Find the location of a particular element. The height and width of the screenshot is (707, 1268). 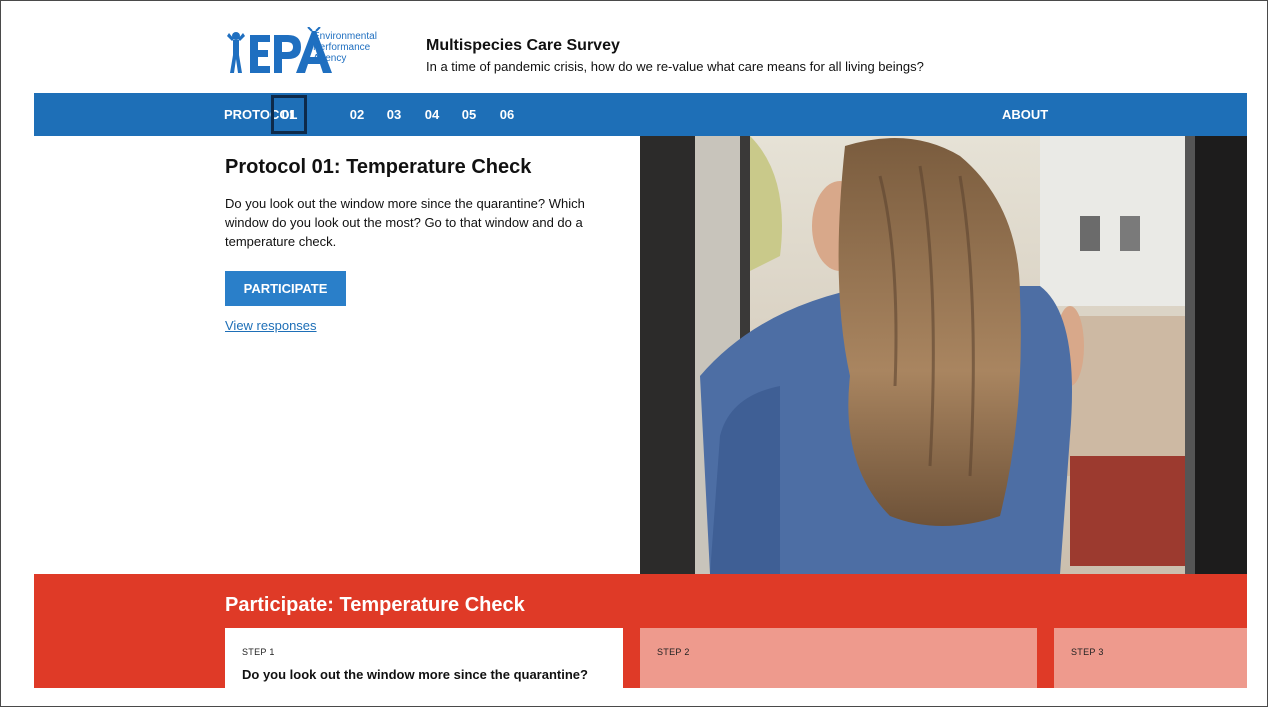

nav-protocol-06: 06 is located at coordinates (507, 114).